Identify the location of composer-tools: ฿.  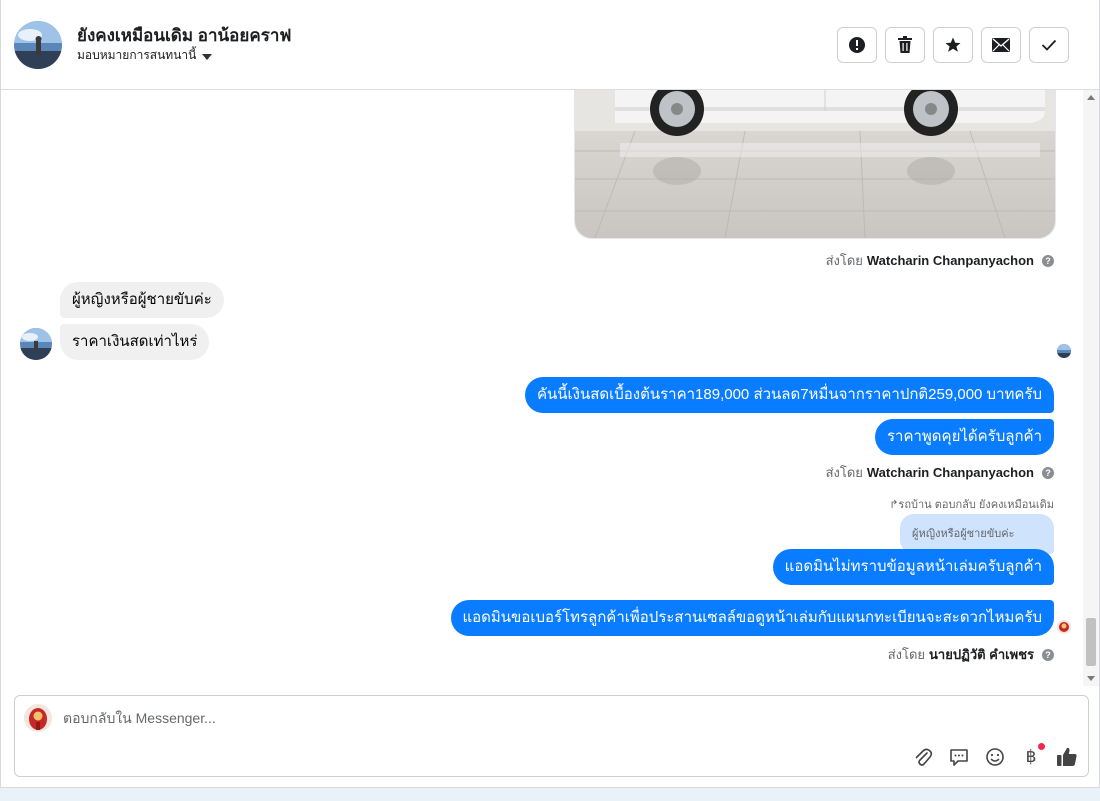
(995, 755).